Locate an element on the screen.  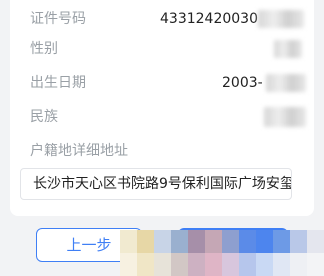
ethnicity-row: 民族 is located at coordinates (168, 117).